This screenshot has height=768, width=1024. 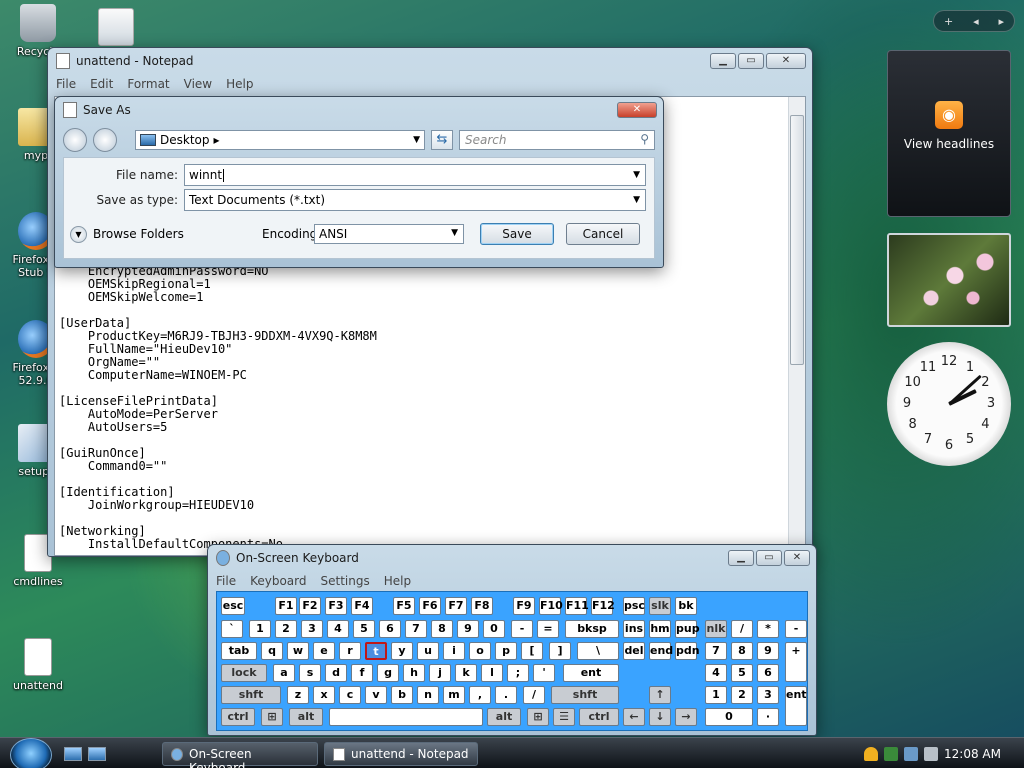 I want to click on back-button, so click(x=75, y=140).